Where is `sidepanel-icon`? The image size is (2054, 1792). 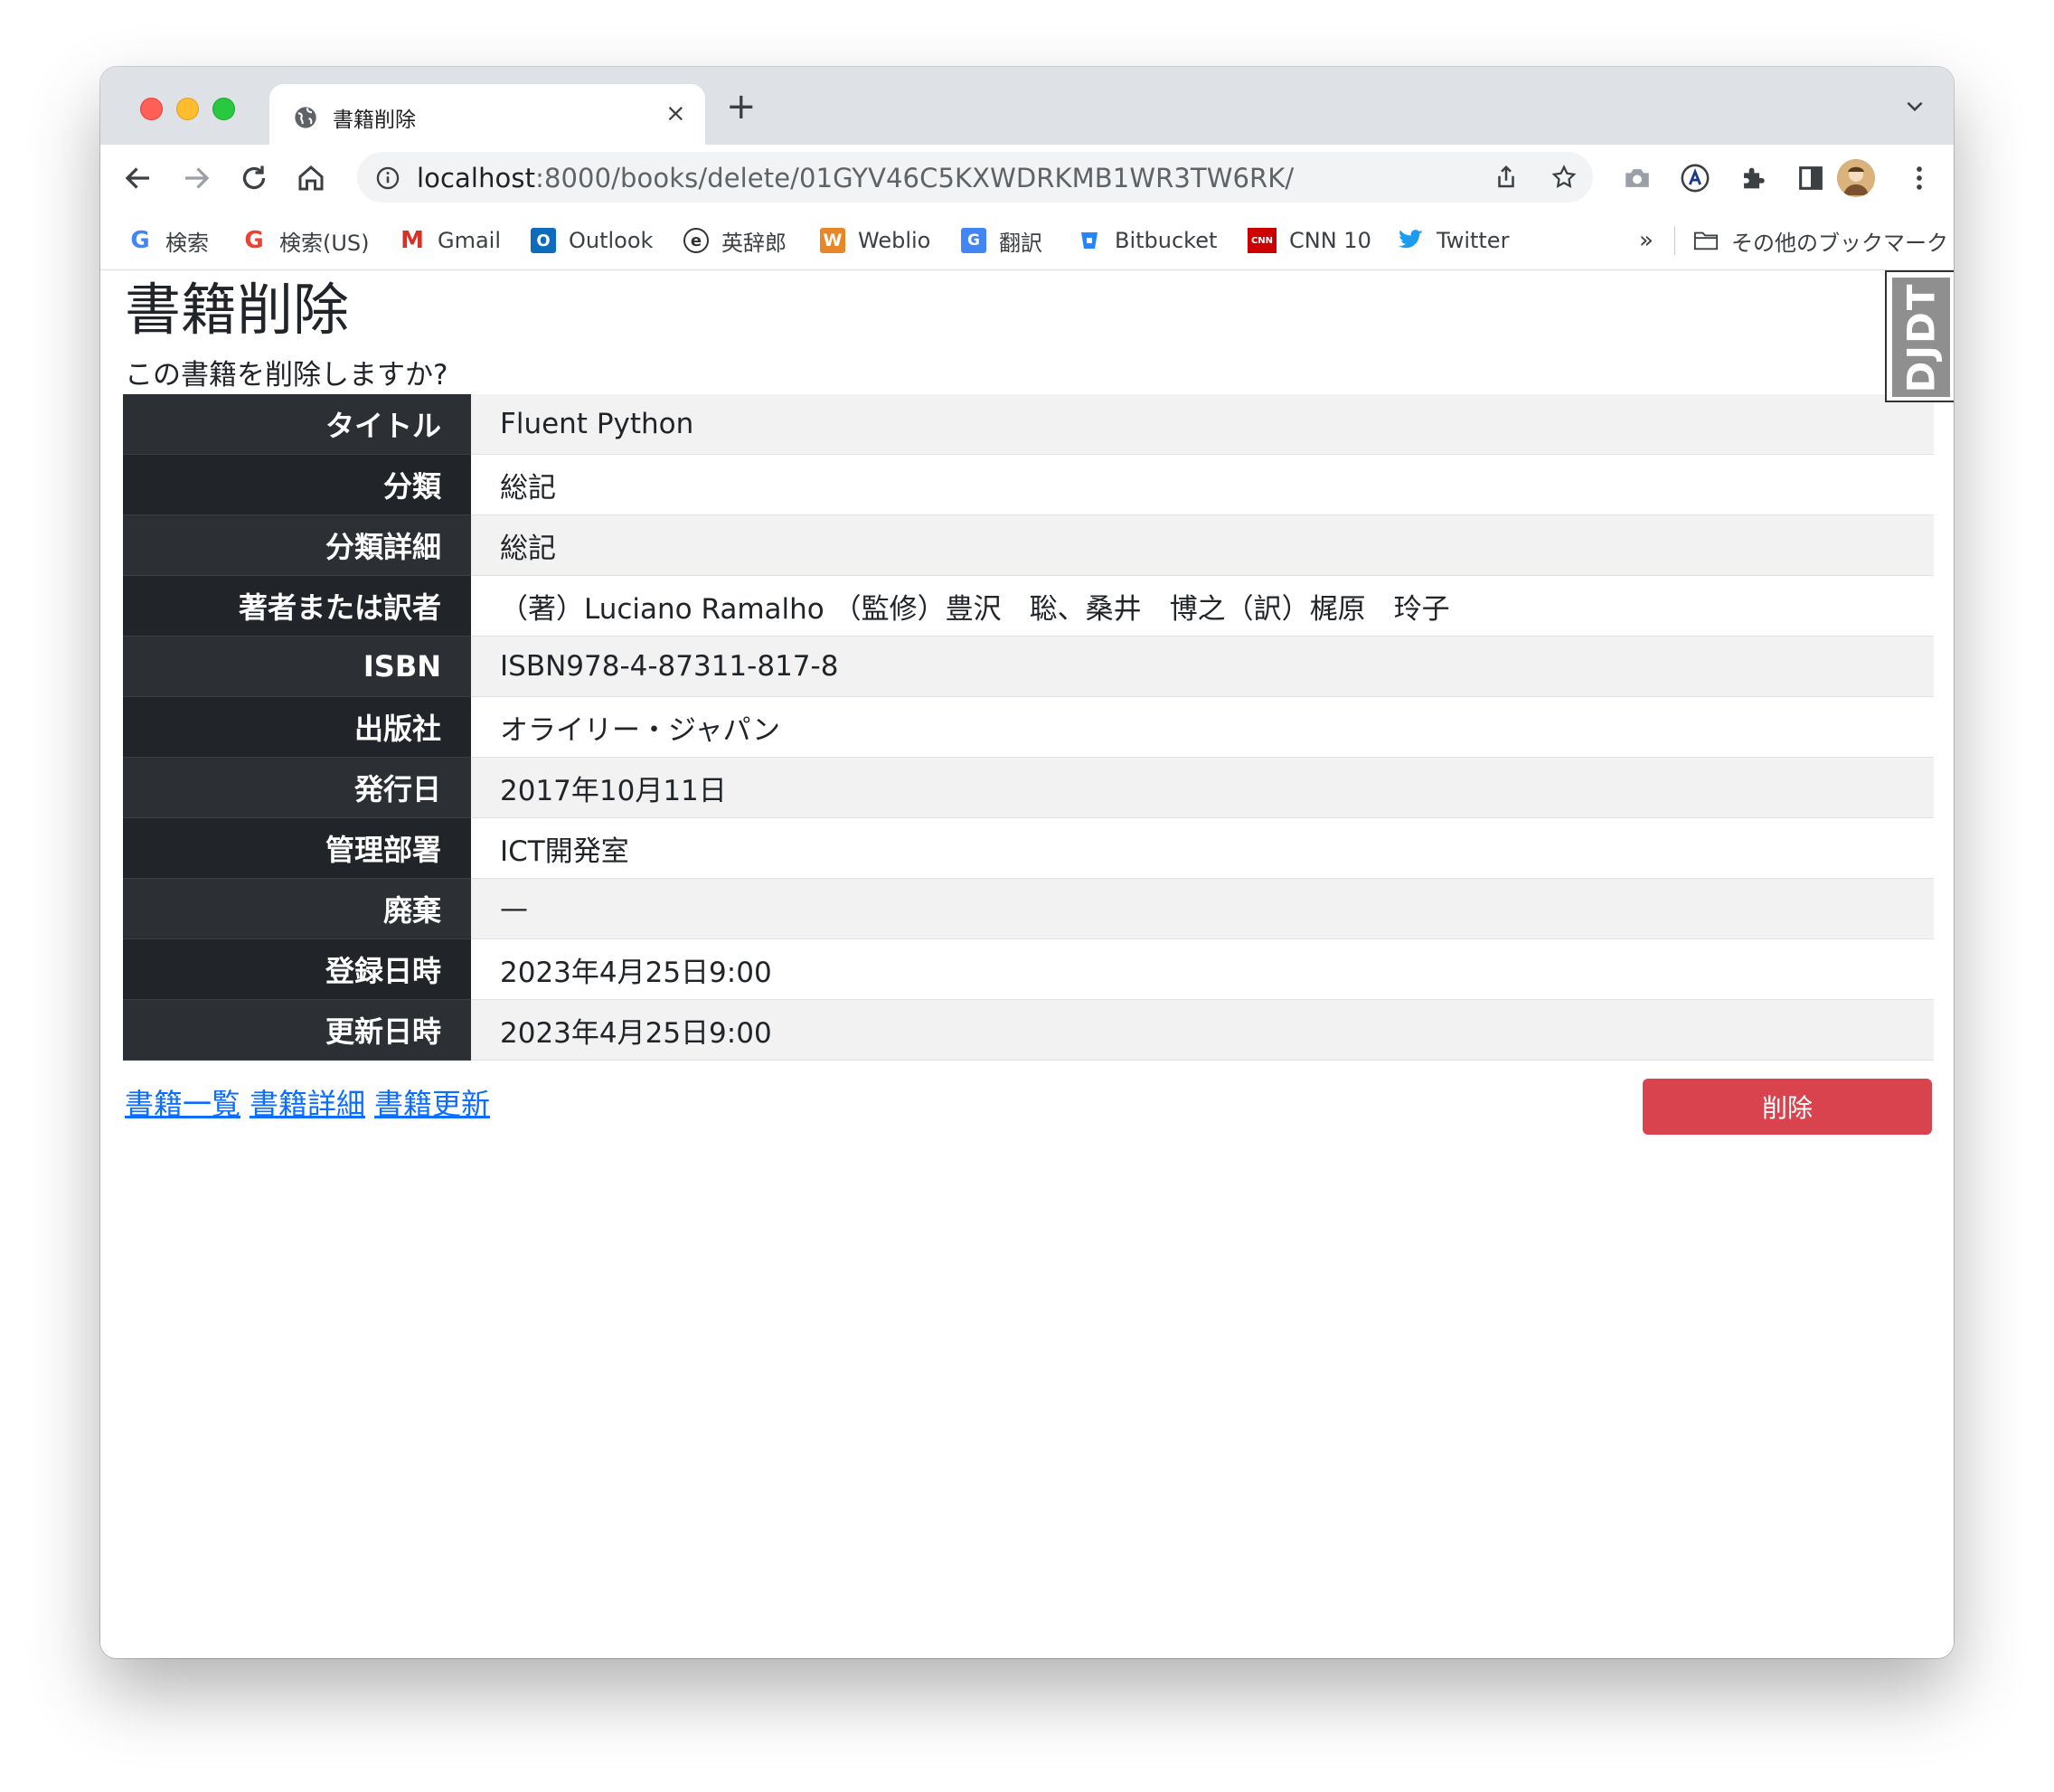
sidepanel-icon is located at coordinates (1810, 178).